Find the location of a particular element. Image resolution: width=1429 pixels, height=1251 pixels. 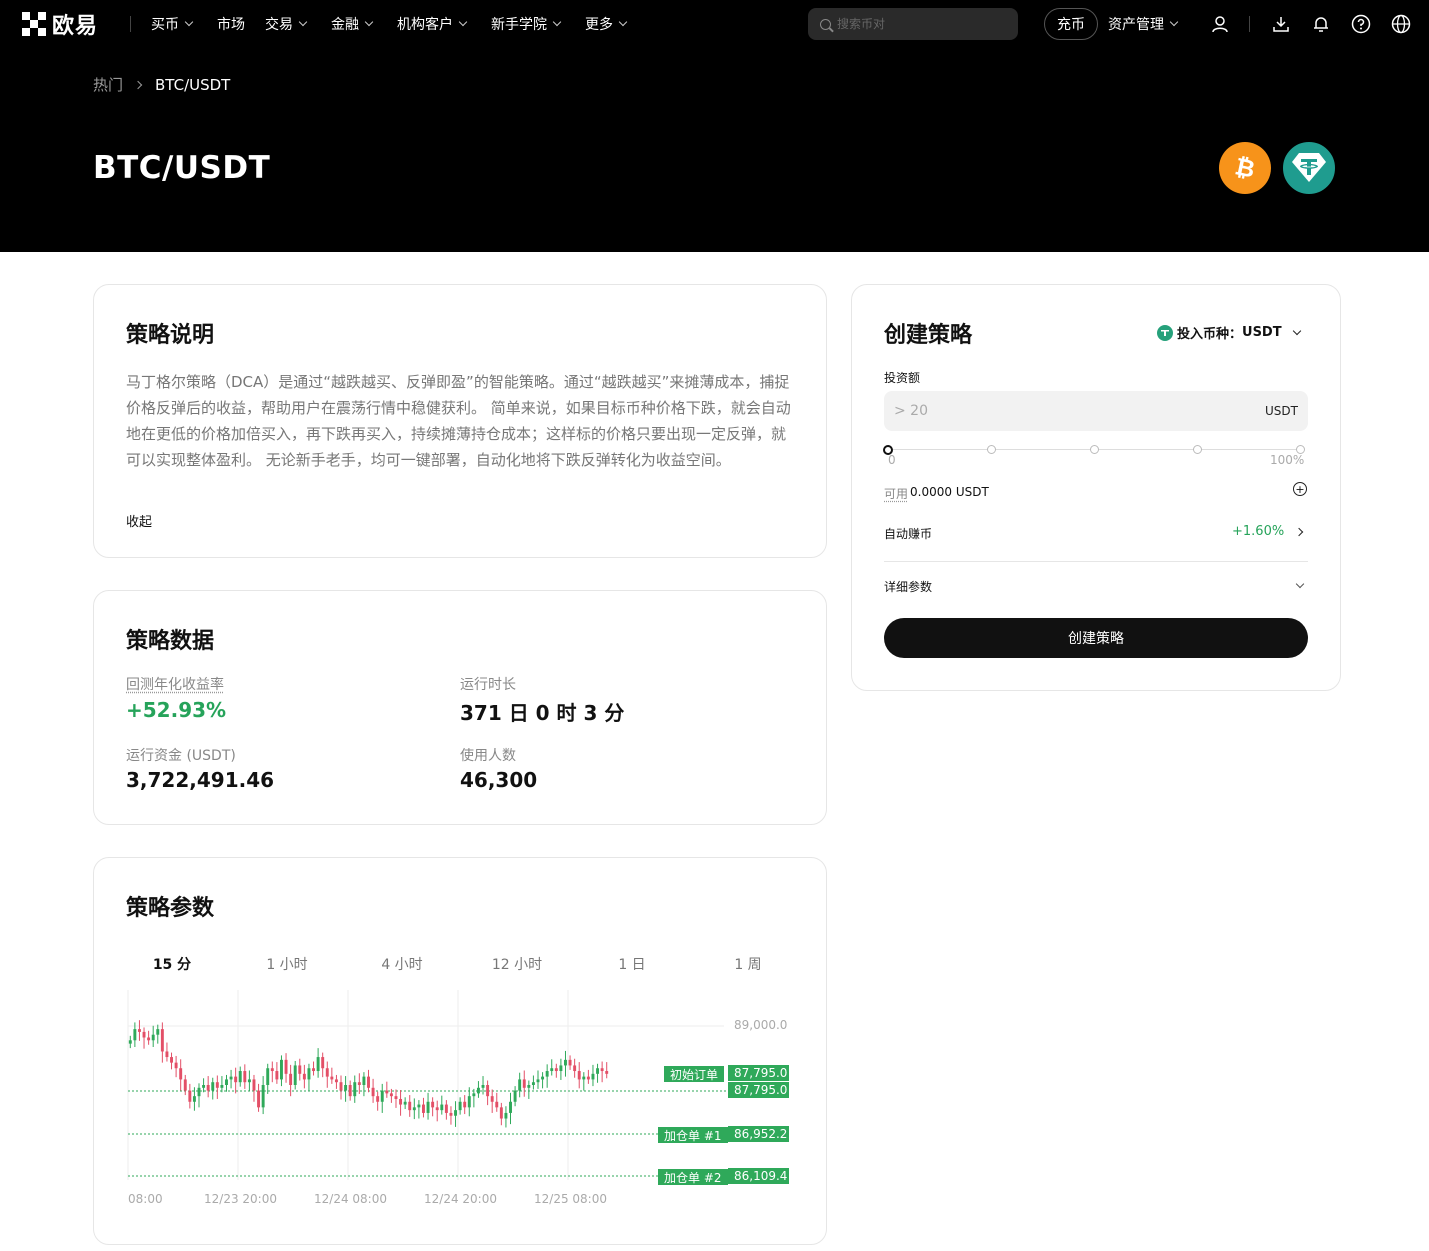

currency-label: 投入币种： is located at coordinates (1210, 334).